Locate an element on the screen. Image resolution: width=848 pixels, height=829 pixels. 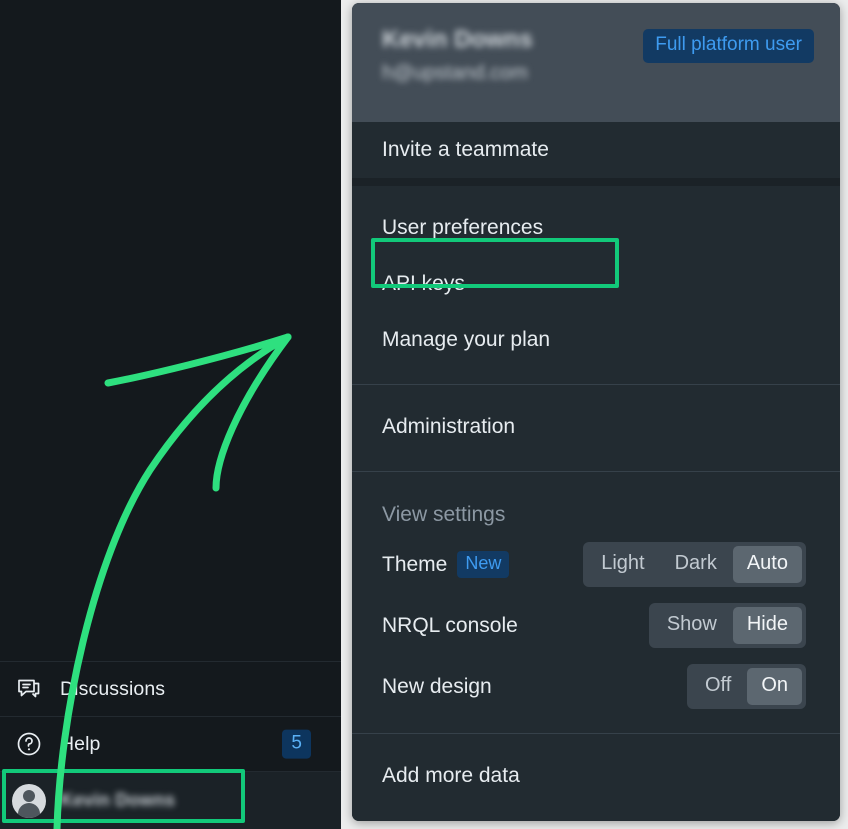
menu-item-manage-your-data: Manage your data is located at coordinates (596, 812).